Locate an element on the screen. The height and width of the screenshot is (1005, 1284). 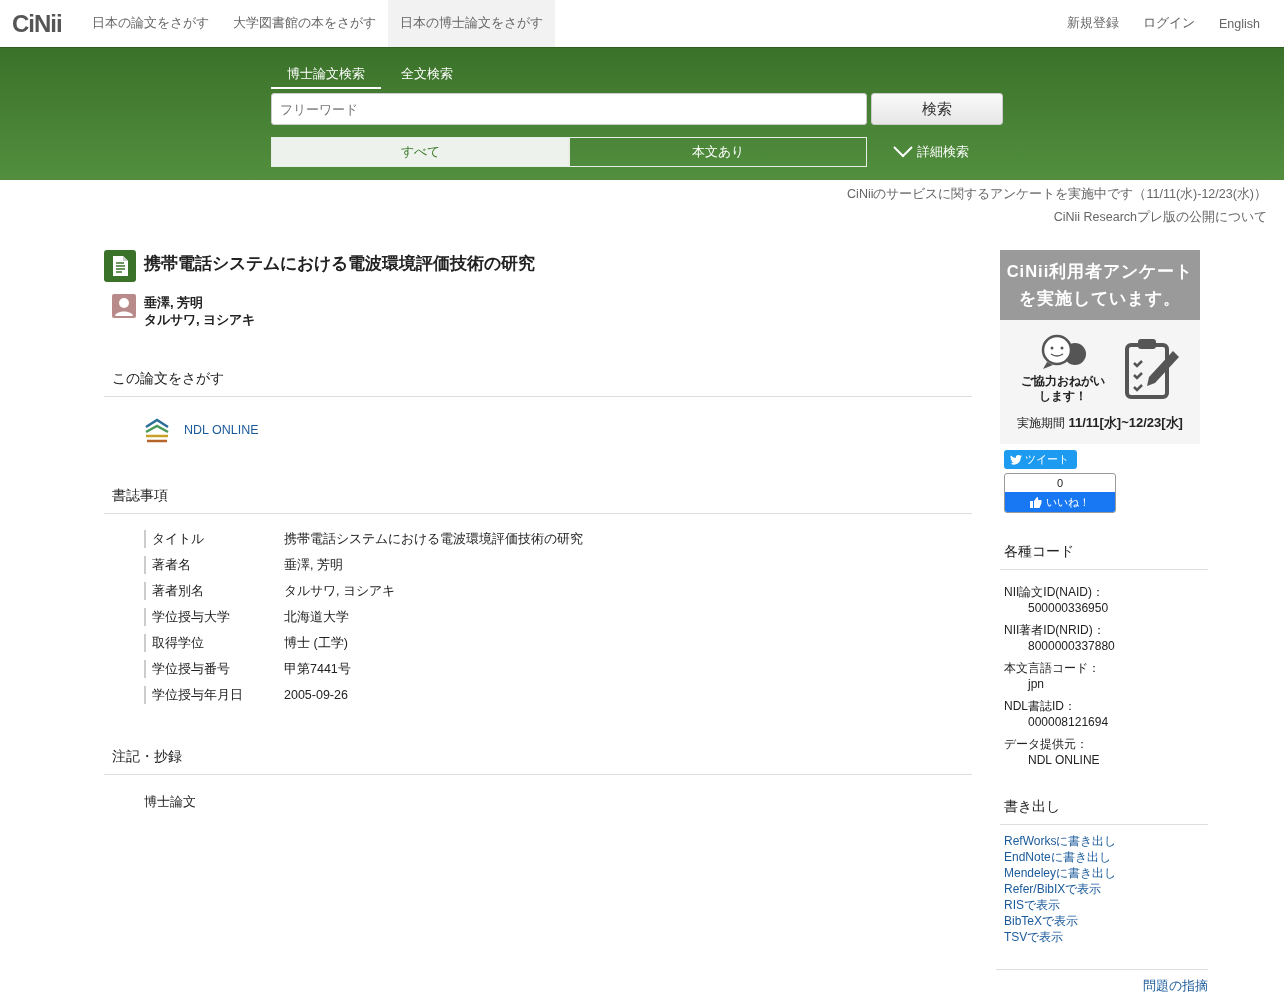
header-link: ログイン is located at coordinates (1169, 23).